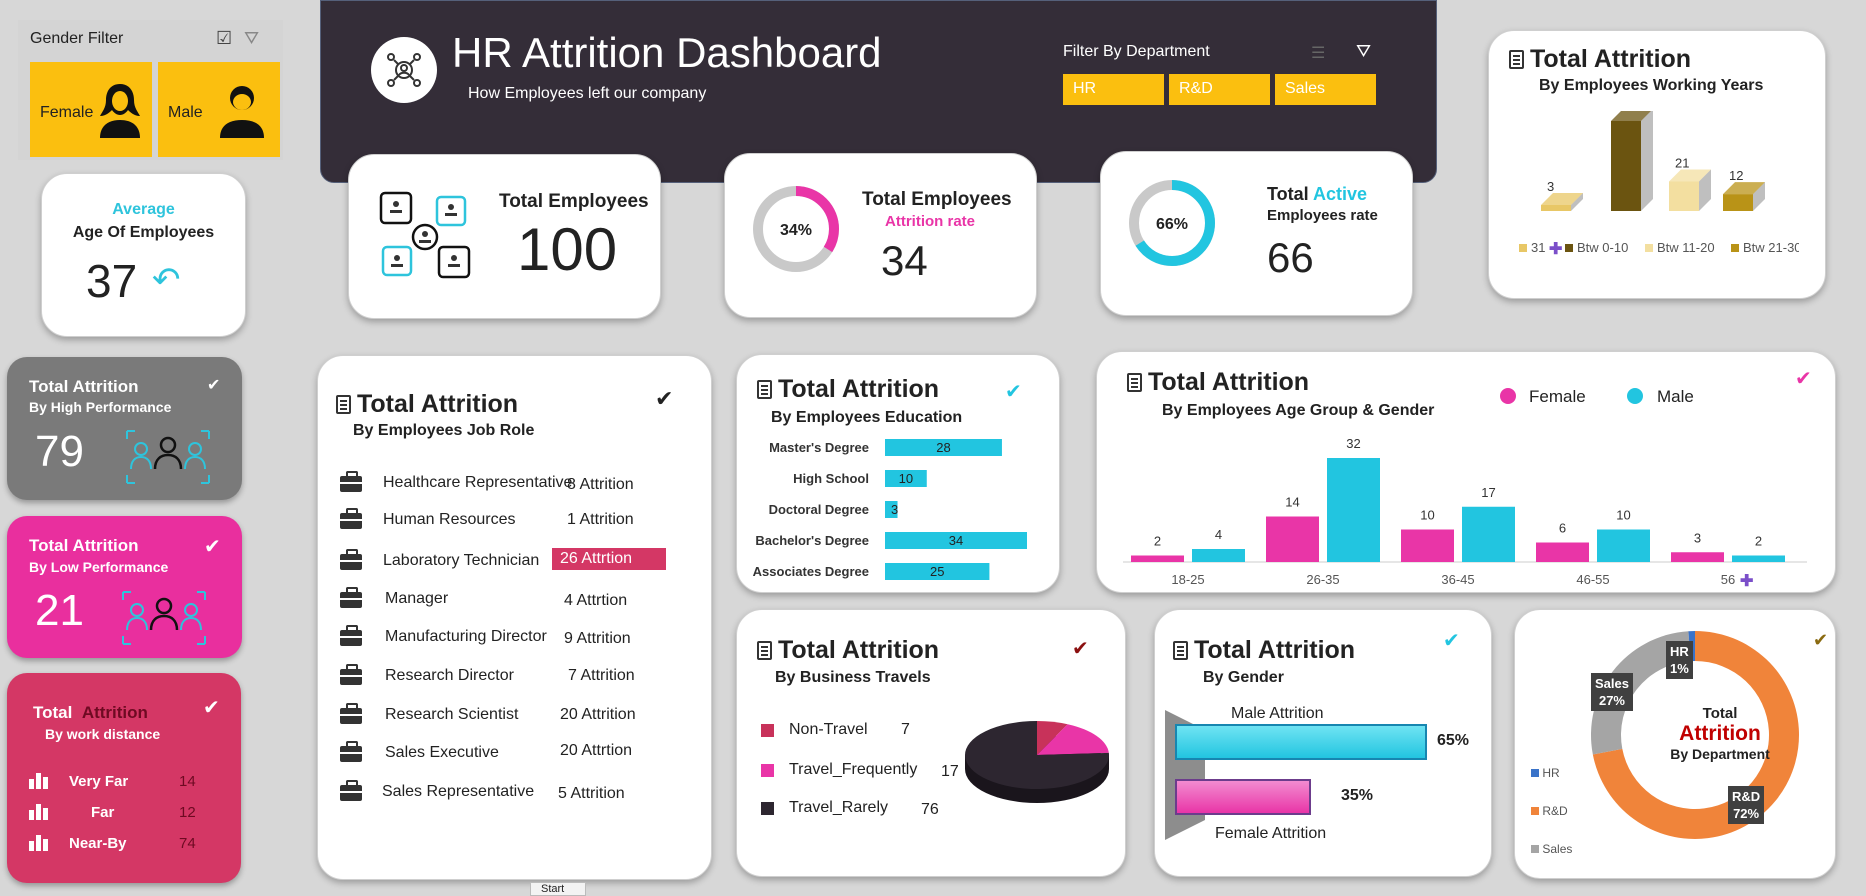 The width and height of the screenshot is (1866, 896). Describe the element at coordinates (1728, 579) in the screenshot. I see `x-tick-label: 56` at that location.